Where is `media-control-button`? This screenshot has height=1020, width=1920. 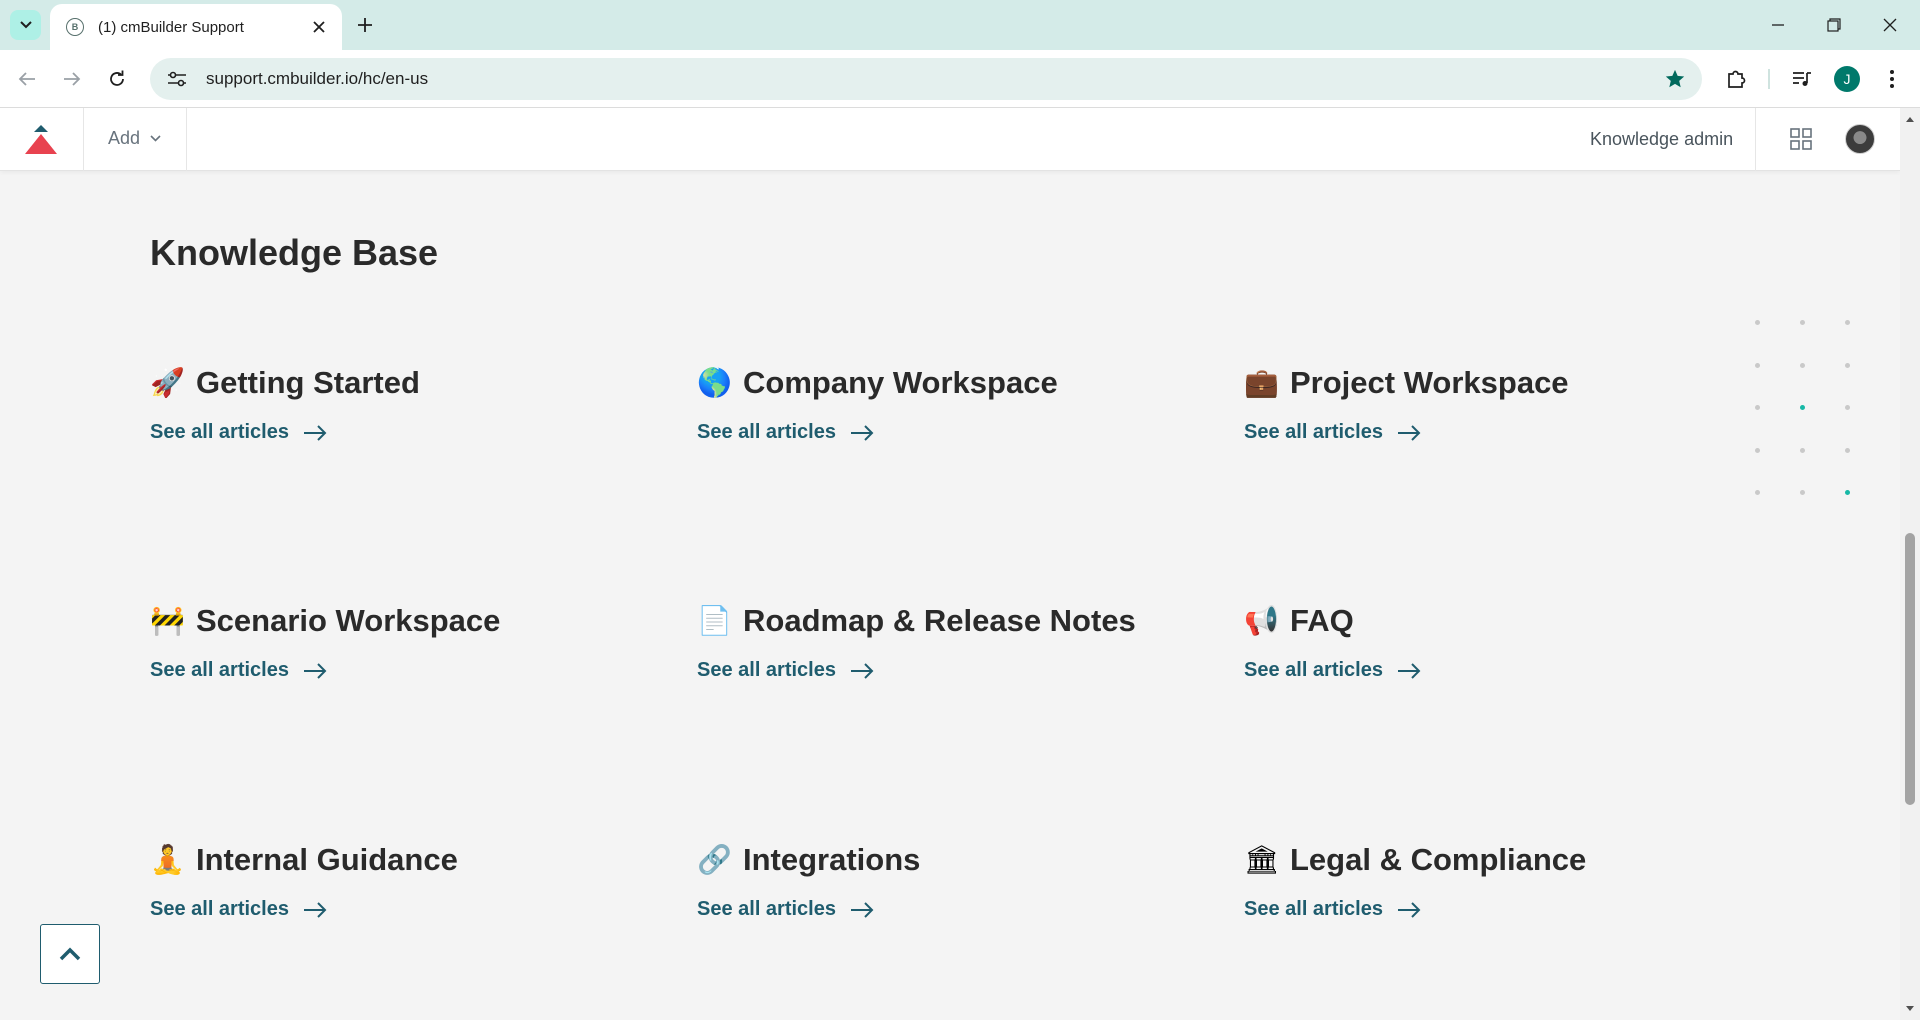 media-control-button is located at coordinates (1802, 79).